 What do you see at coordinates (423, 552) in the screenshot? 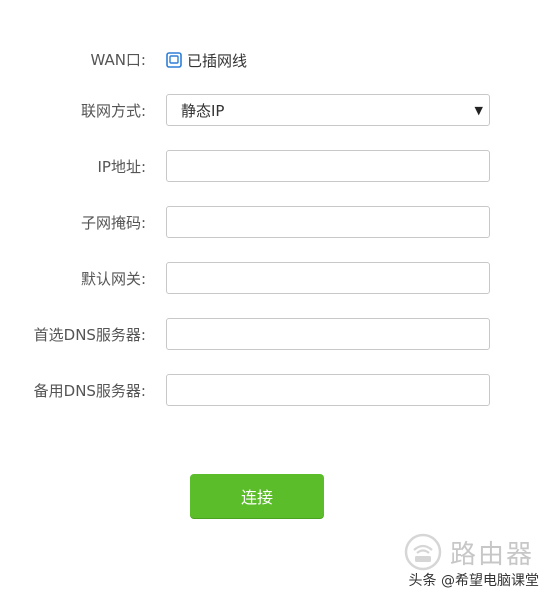
I see `router-logo-icon` at bounding box center [423, 552].